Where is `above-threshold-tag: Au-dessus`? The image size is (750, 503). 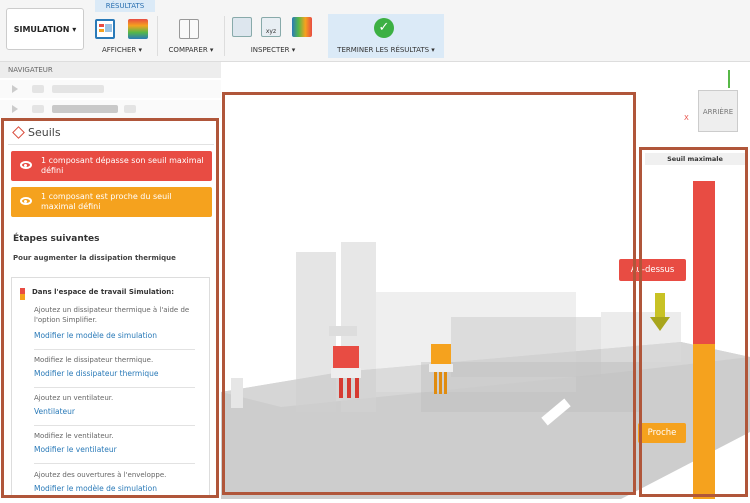
above-threshold-tag: Au-dessus is located at coordinates (652, 270).